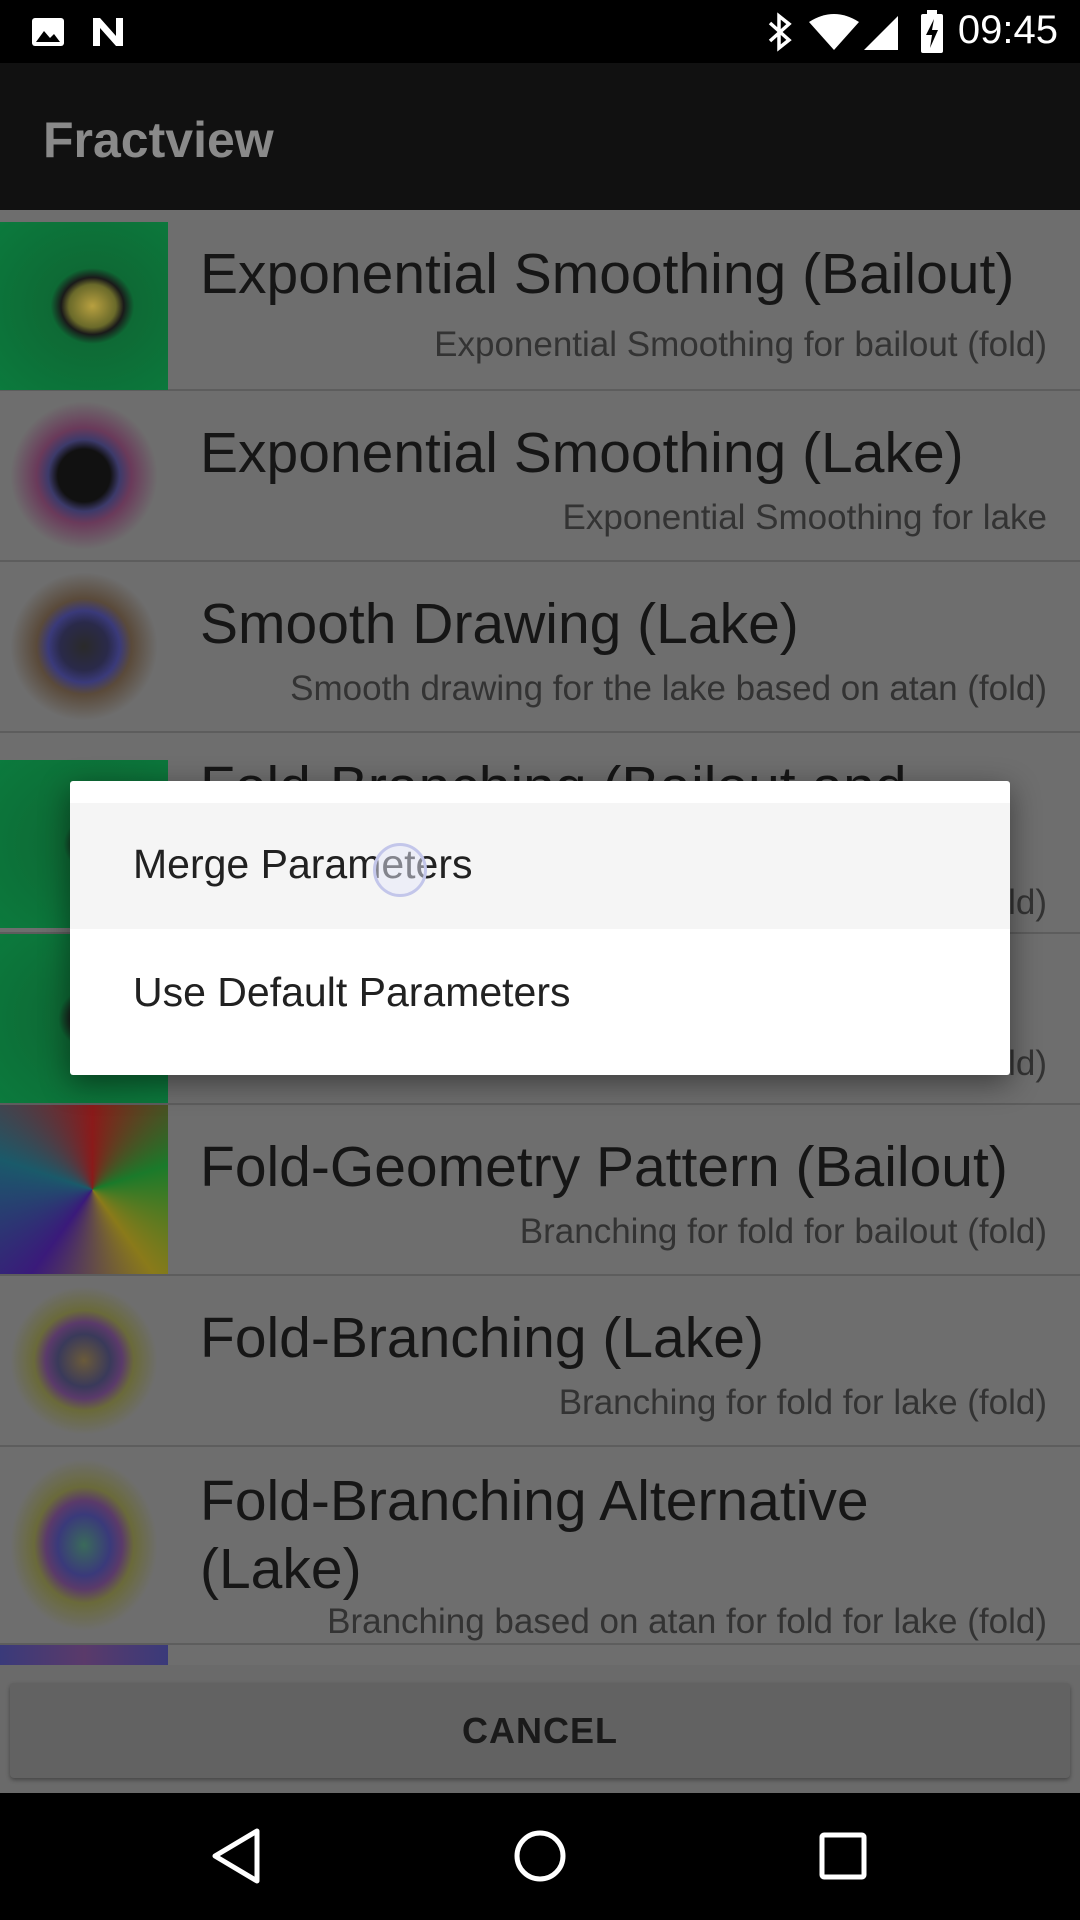 The image size is (1080, 1920). Describe the element at coordinates (540, 31) in the screenshot. I see `status-bar: 09:45` at that location.